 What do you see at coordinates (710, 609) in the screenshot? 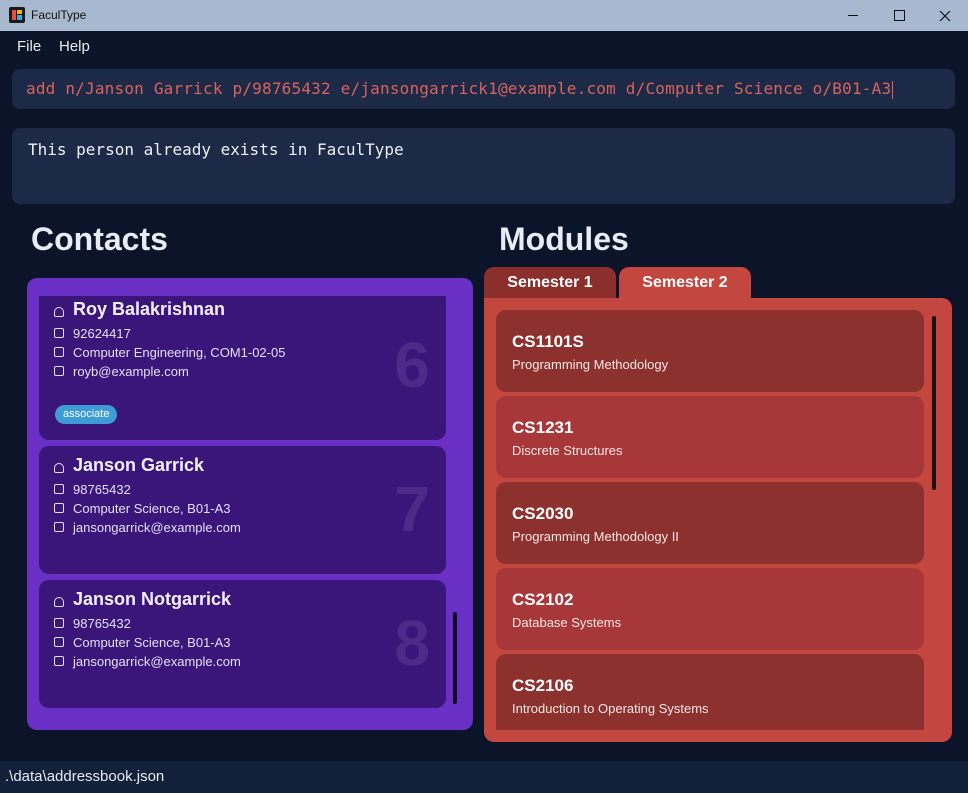
I see `module-card: CS2102 Database Systems` at bounding box center [710, 609].